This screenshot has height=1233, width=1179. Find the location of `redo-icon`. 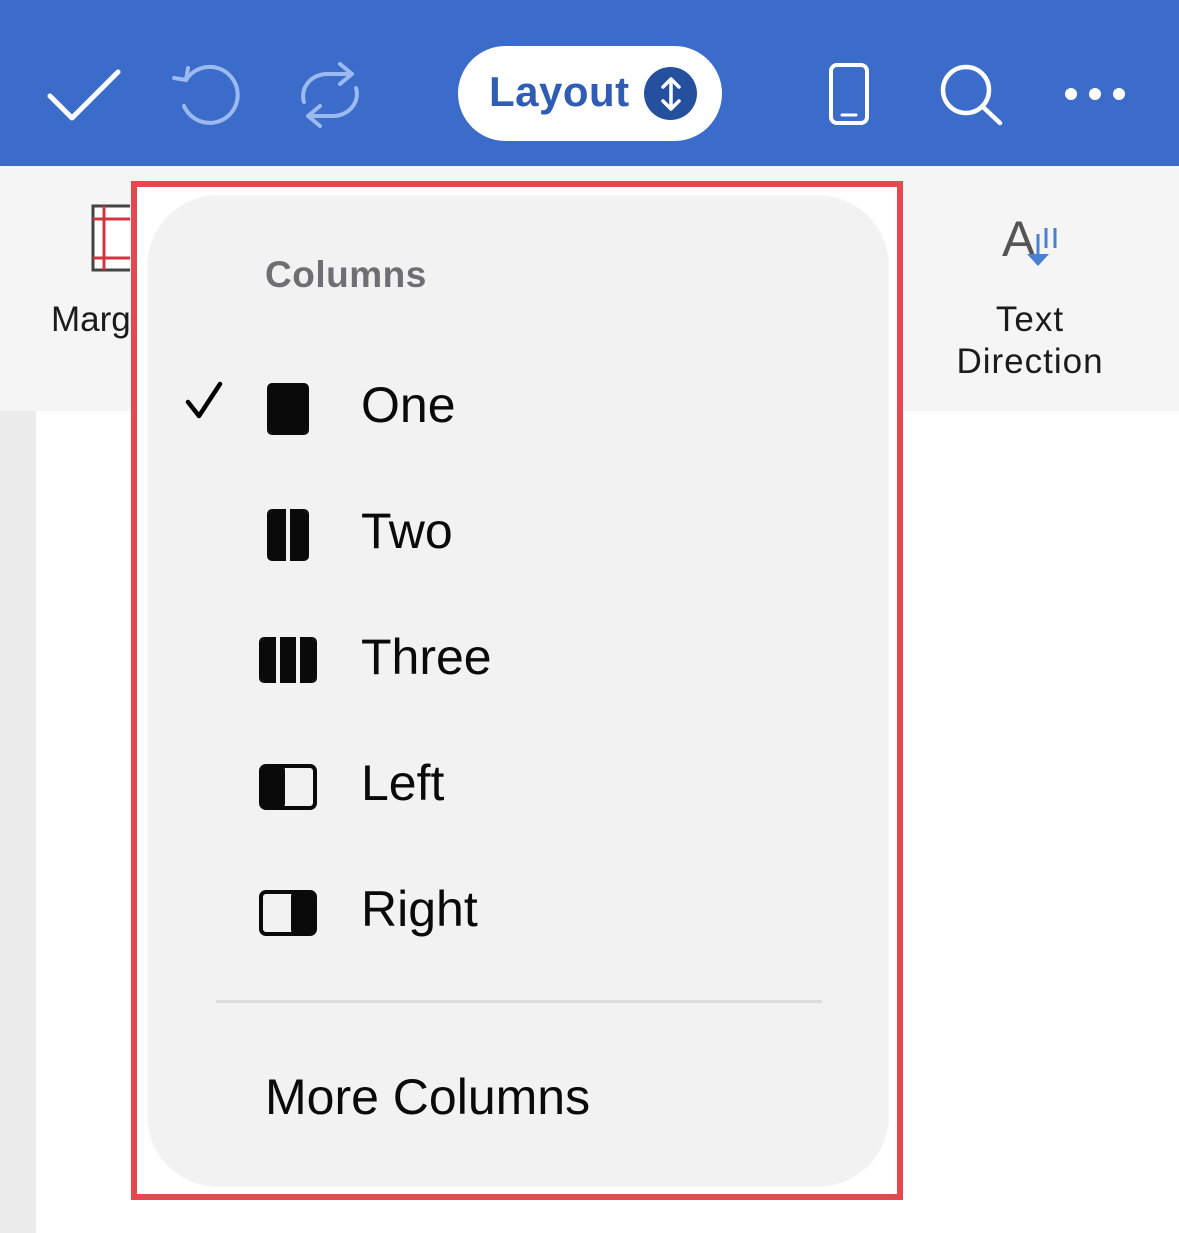

redo-icon is located at coordinates (330, 95).